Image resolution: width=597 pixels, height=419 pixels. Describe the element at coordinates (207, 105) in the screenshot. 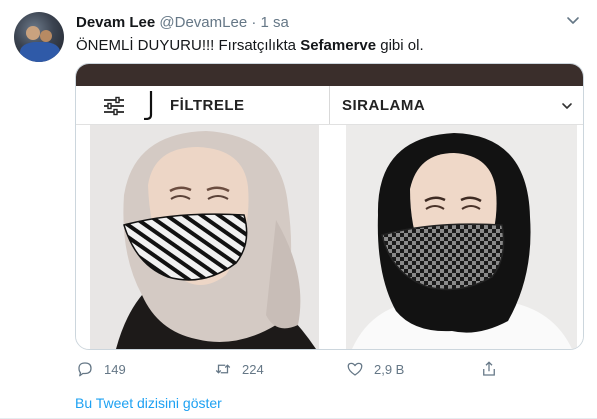

I see `filter-label: FİLTRELE` at that location.